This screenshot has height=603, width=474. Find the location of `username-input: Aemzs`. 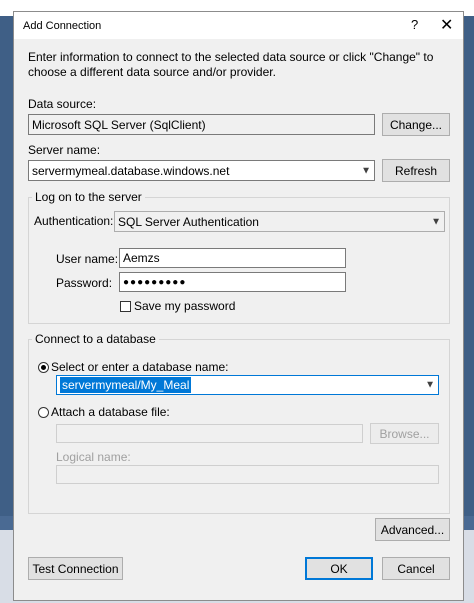

username-input: Aemzs is located at coordinates (232, 258).